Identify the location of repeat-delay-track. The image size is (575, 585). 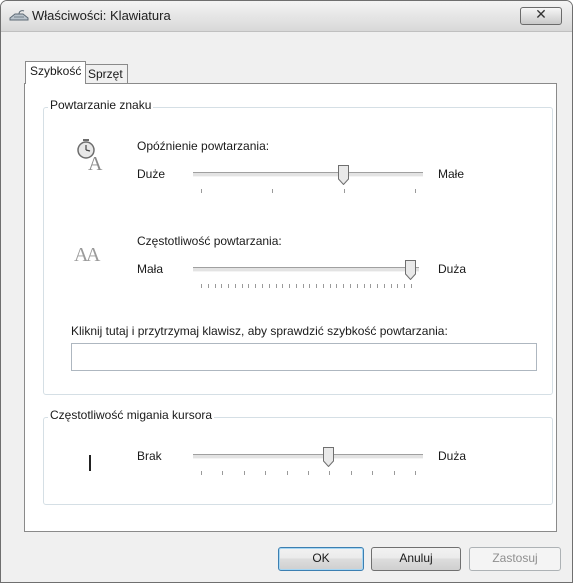
(308, 174).